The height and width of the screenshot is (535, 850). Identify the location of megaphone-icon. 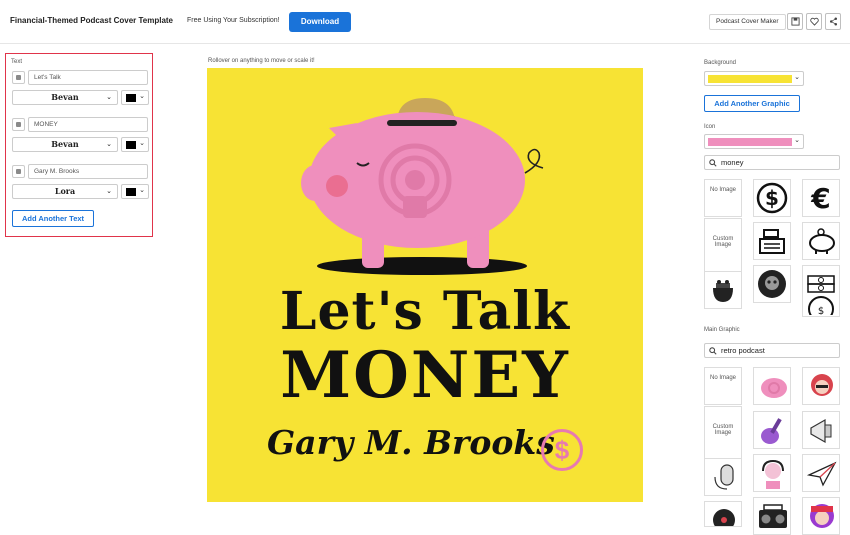
(821, 431).